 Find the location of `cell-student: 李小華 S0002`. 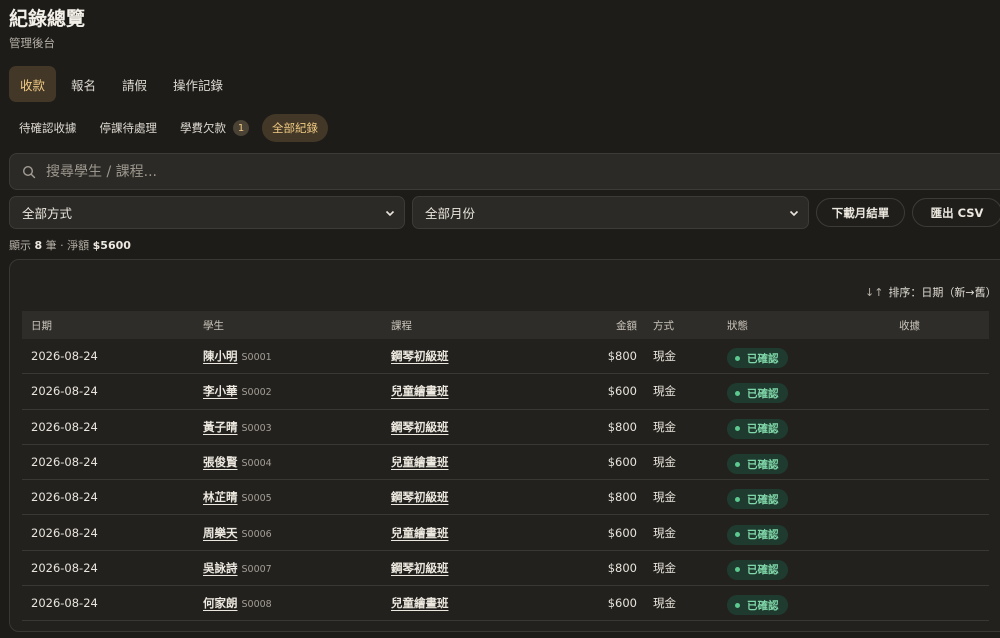

cell-student: 李小華 S0002 is located at coordinates (297, 391).